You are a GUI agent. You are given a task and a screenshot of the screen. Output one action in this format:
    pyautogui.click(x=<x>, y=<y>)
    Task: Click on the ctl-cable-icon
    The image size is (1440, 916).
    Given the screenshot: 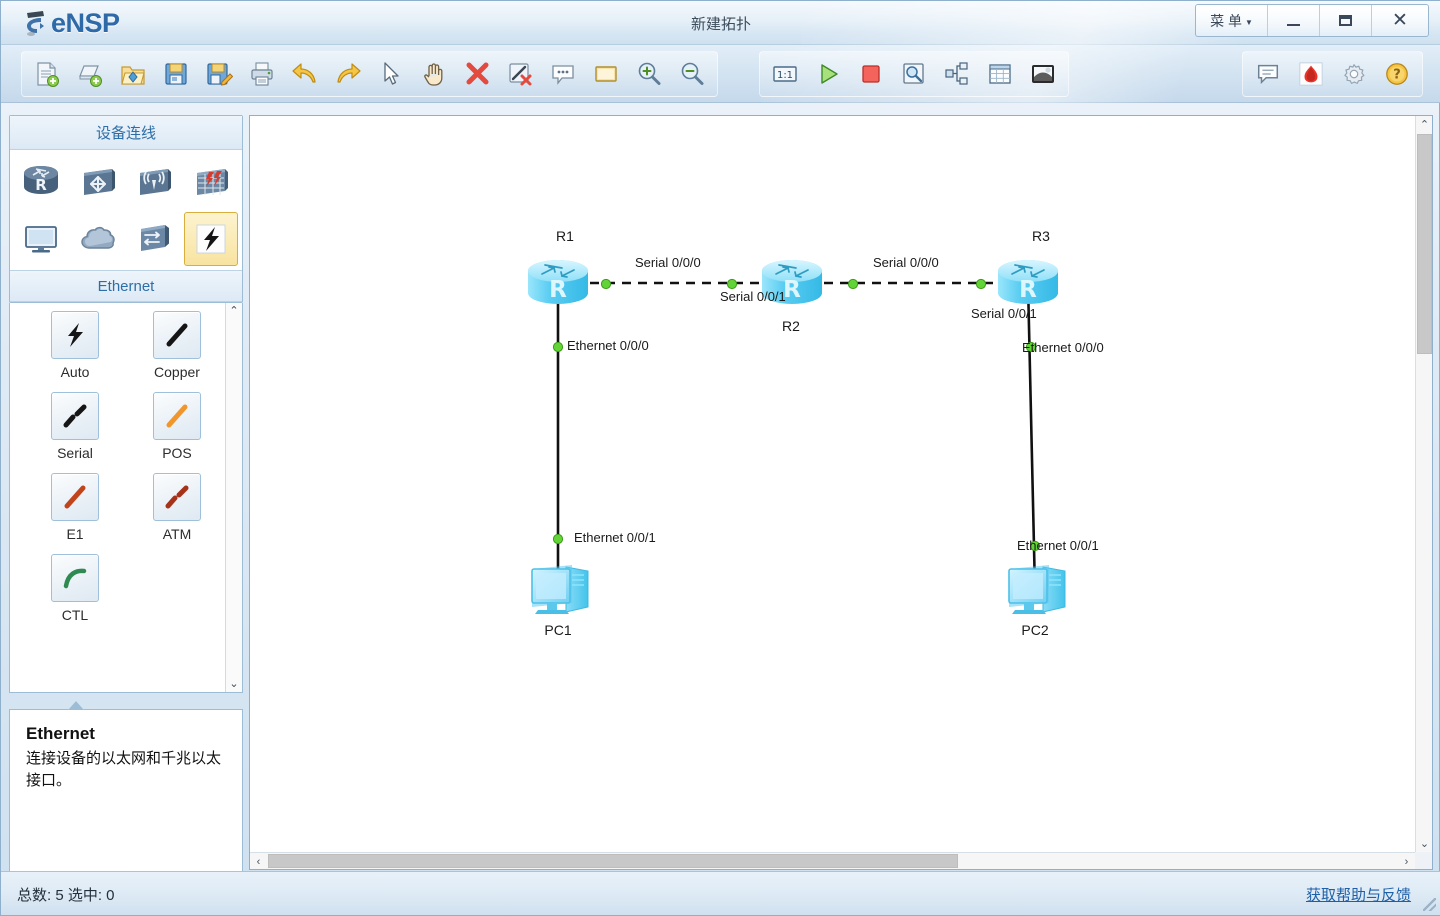 What is the action you would take?
    pyautogui.click(x=75, y=578)
    